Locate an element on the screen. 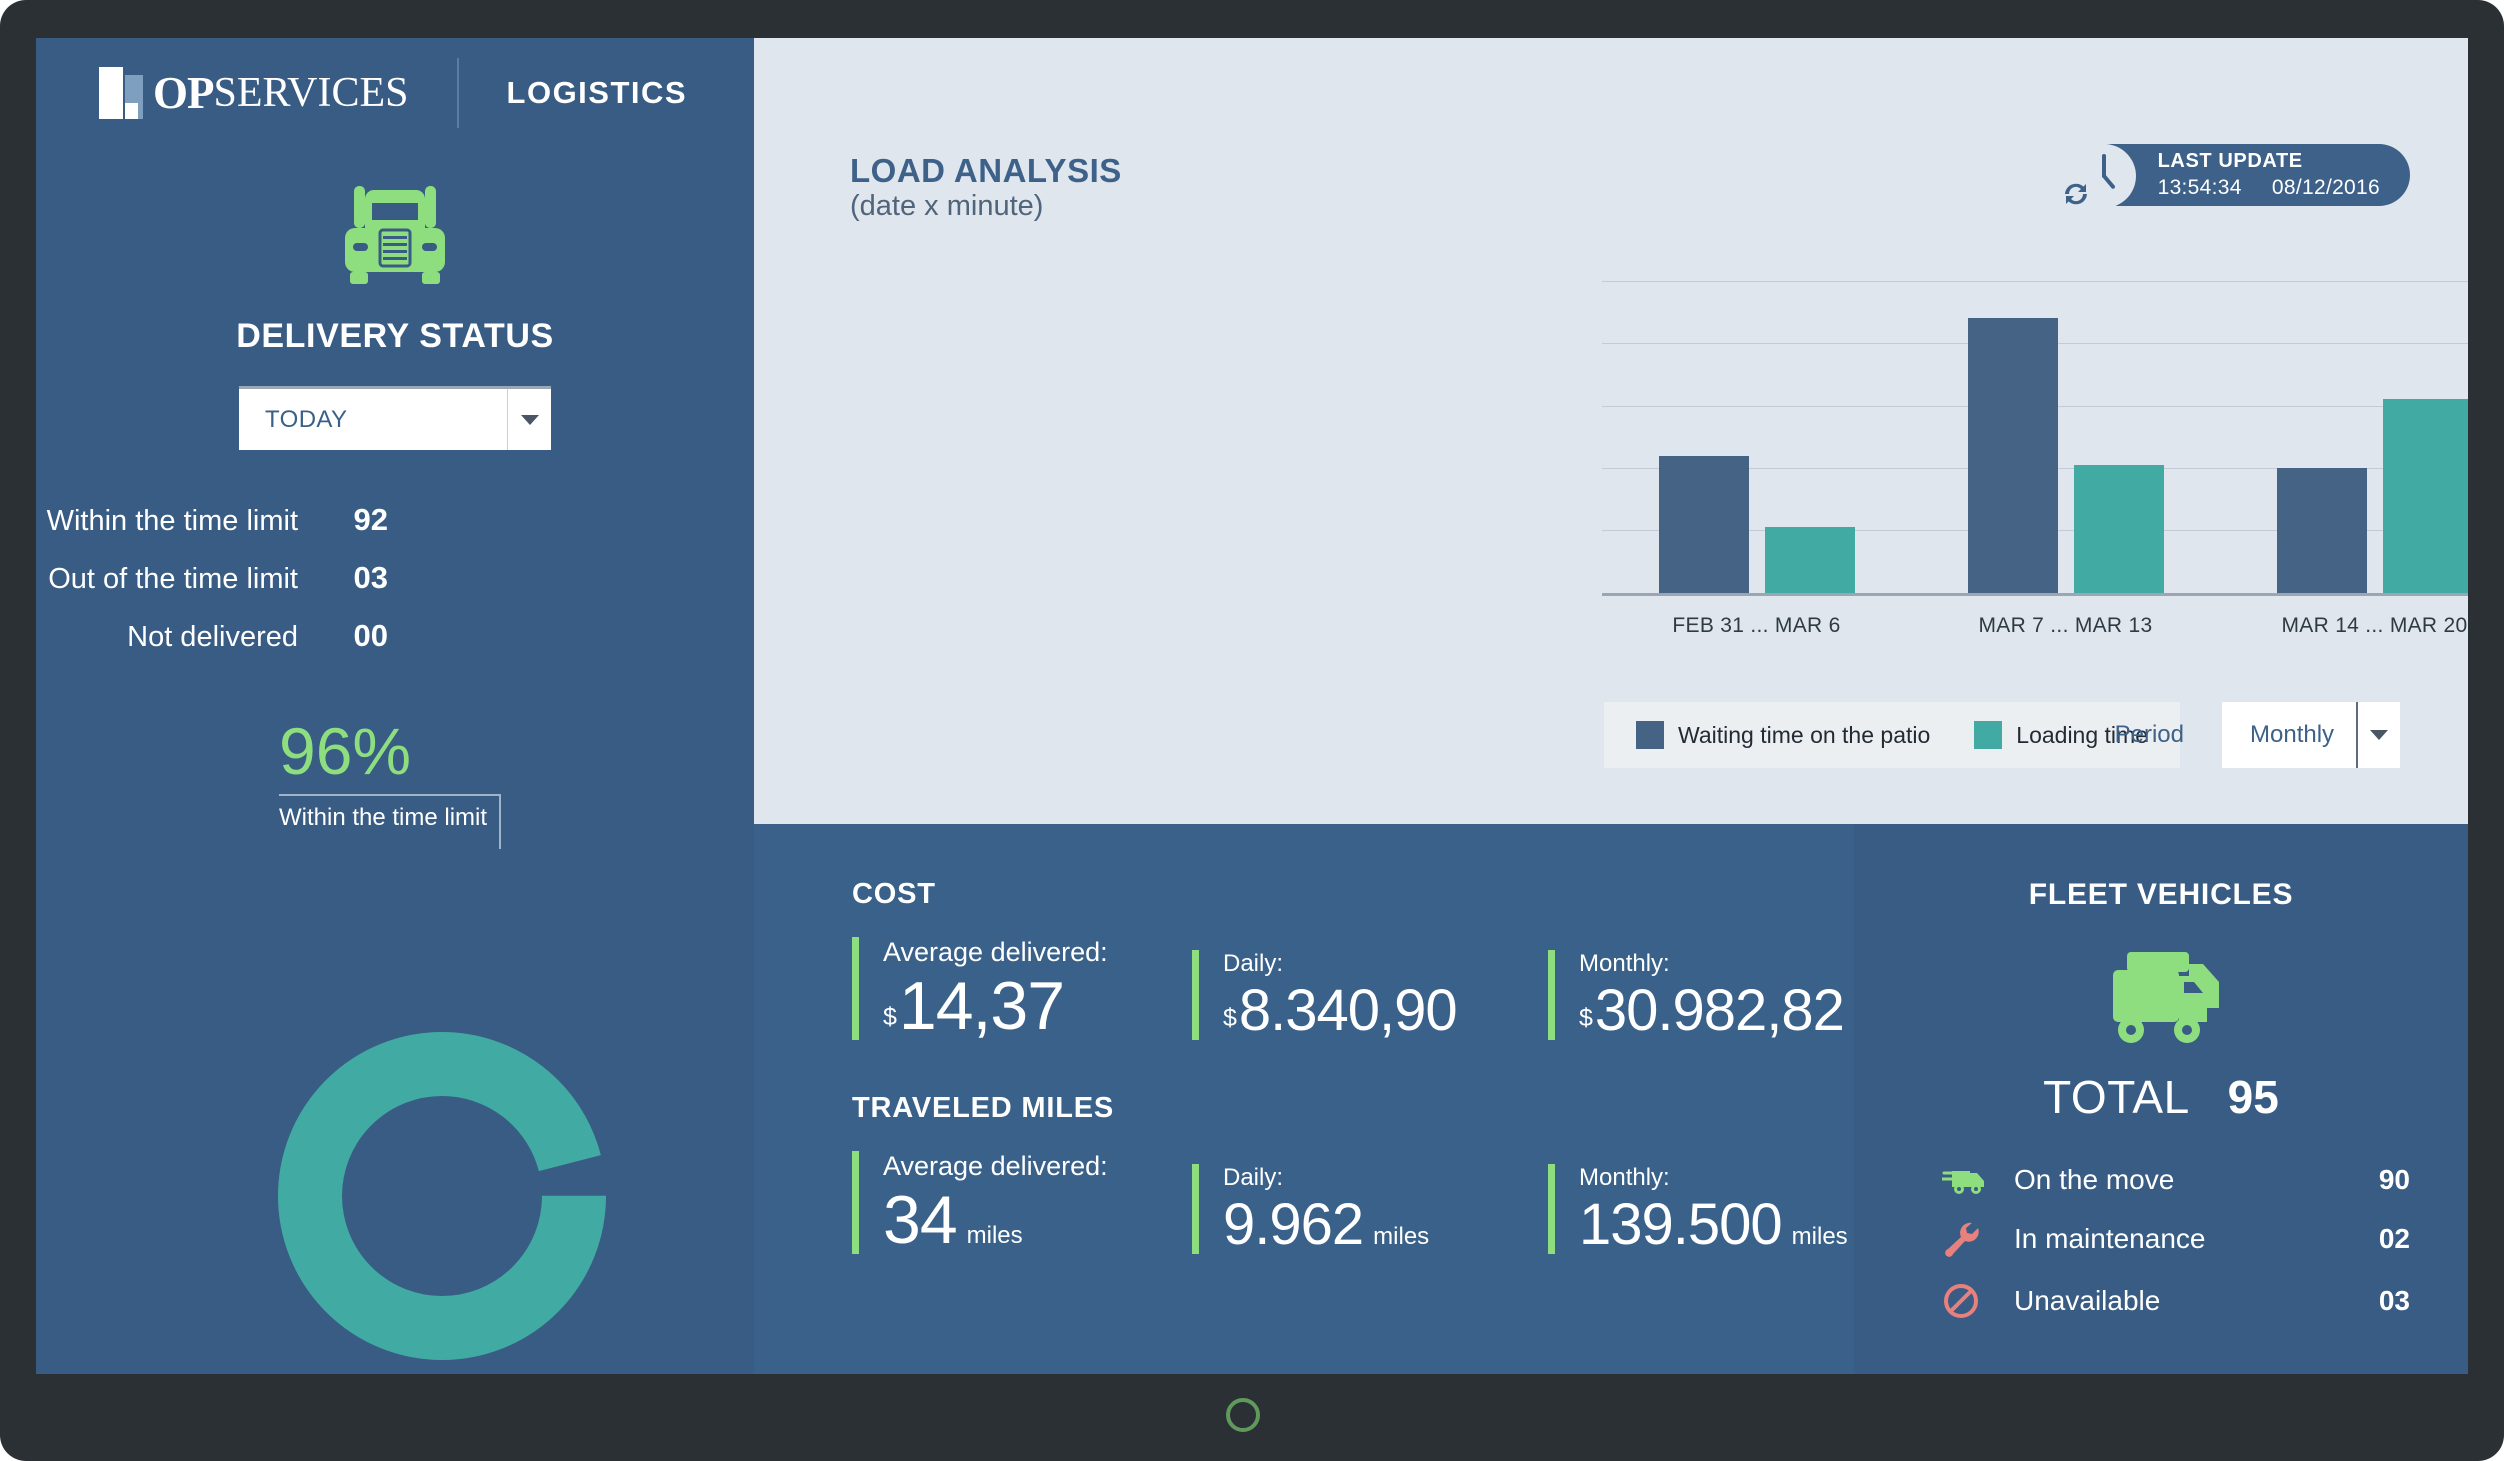  fleet-row-unavailable: Unavailable 03 is located at coordinates (2176, 1301).